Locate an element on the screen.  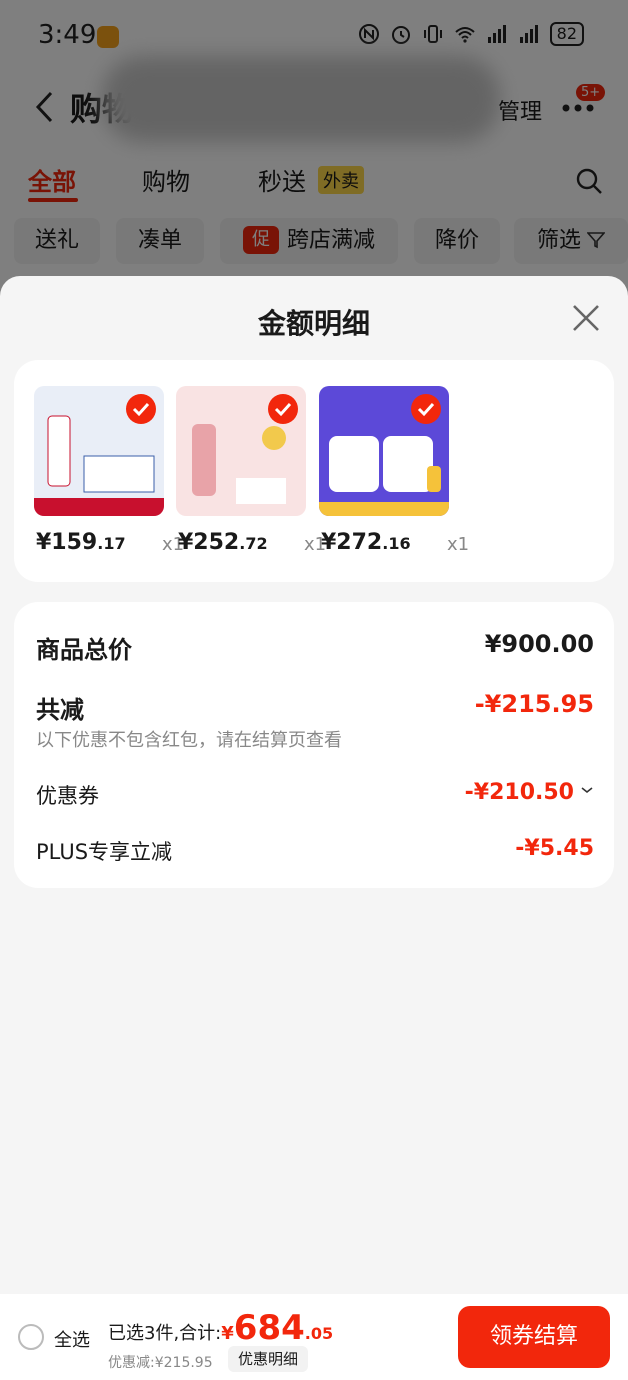
coupon-value: -¥210.50 is located at coordinates (519, 792).